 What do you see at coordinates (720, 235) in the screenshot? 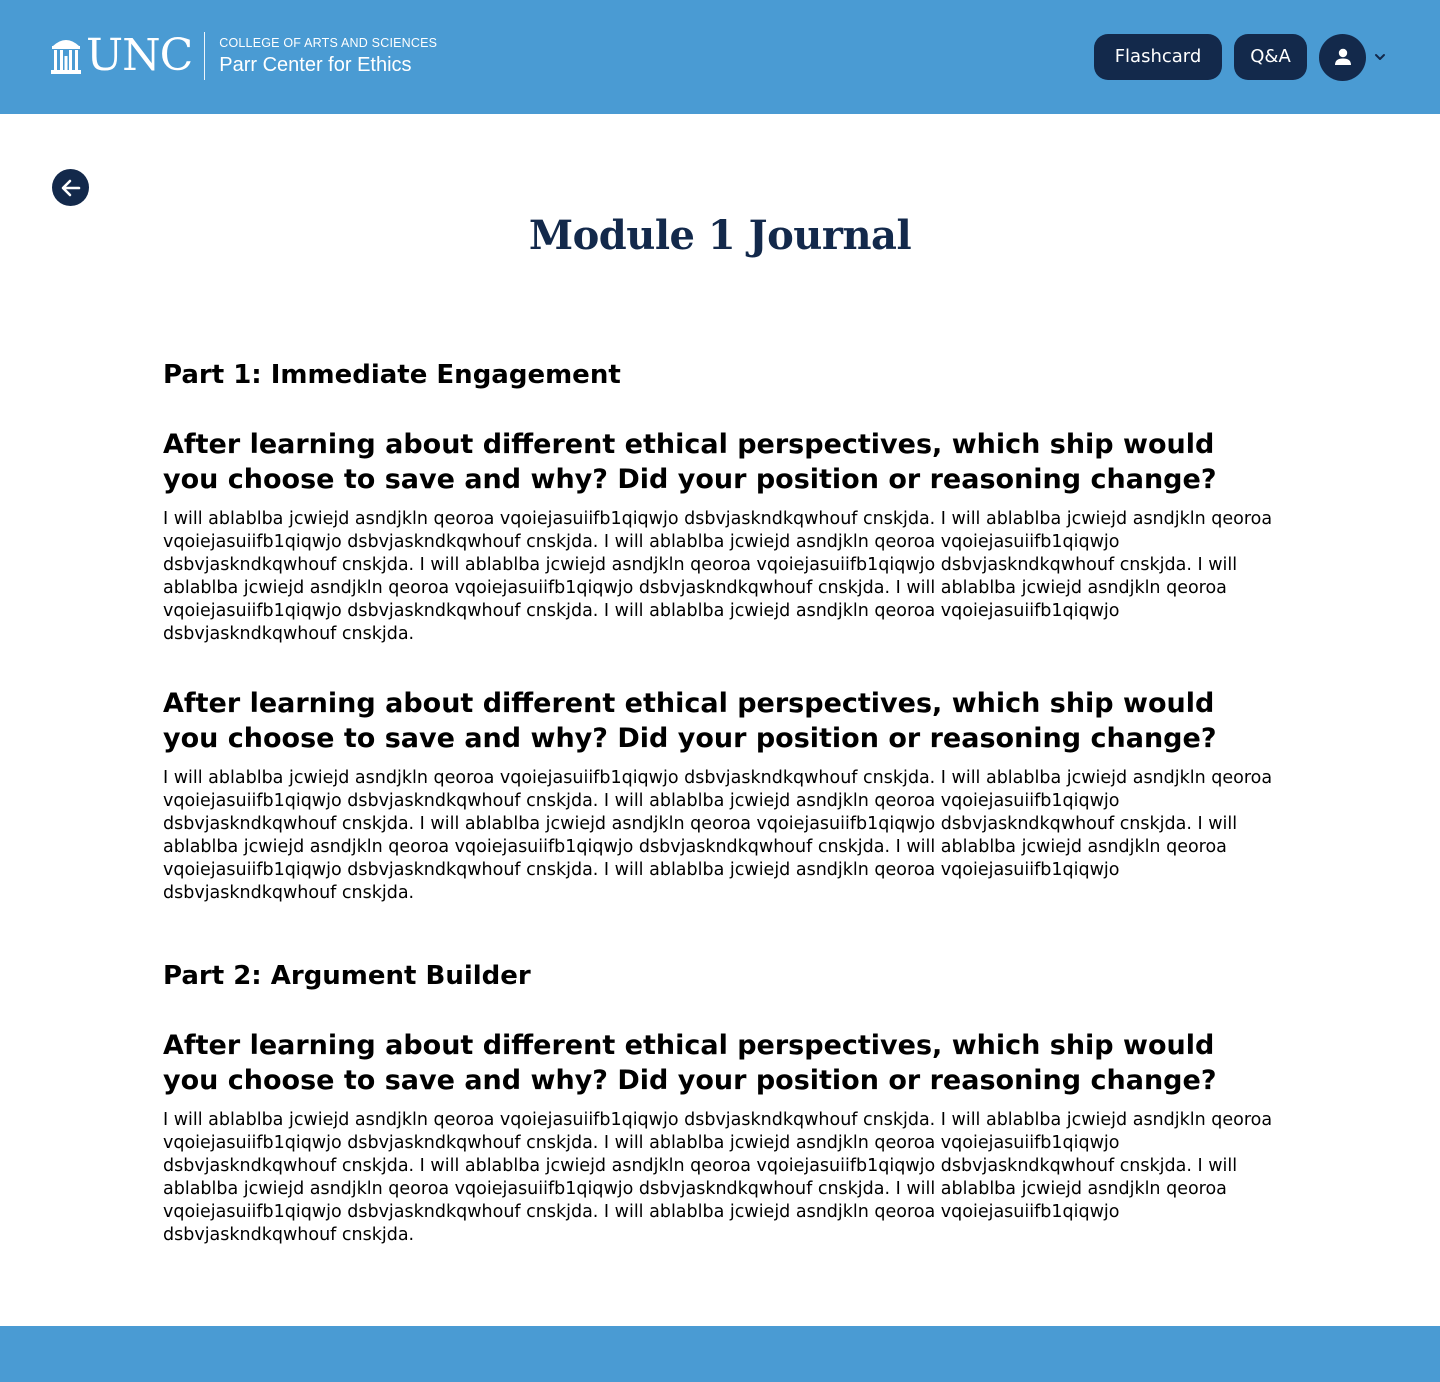
I see `page-title: Module 1 Journal` at bounding box center [720, 235].